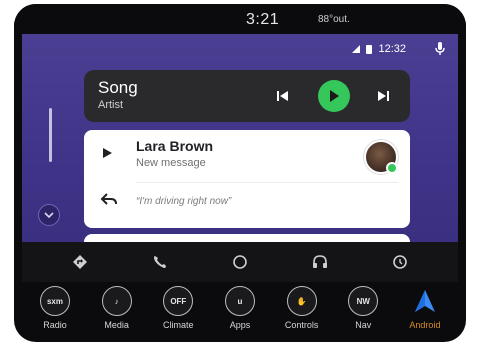  Describe the element at coordinates (183, 201) in the screenshot. I see `quick-reply-text: “I'm driving right now”` at that location.